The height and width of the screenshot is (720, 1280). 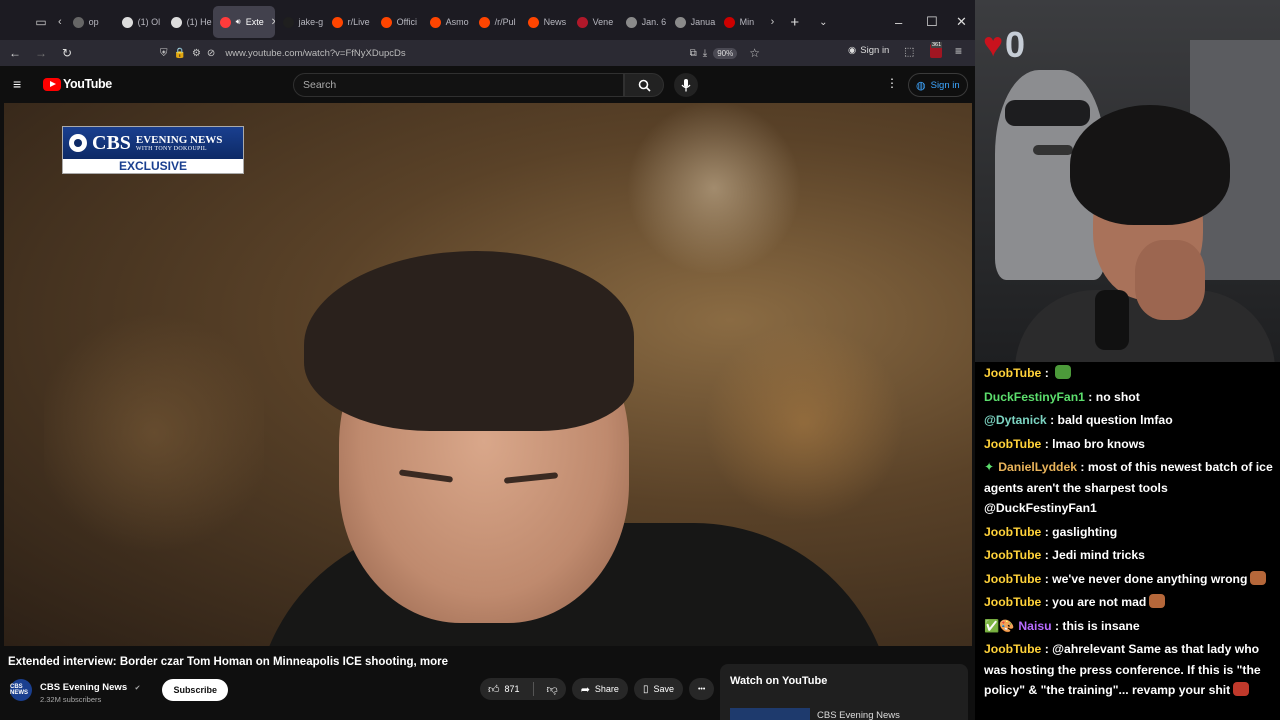 What do you see at coordinates (17, 84) in the screenshot?
I see `hamburger-icon: ≡` at bounding box center [17, 84].